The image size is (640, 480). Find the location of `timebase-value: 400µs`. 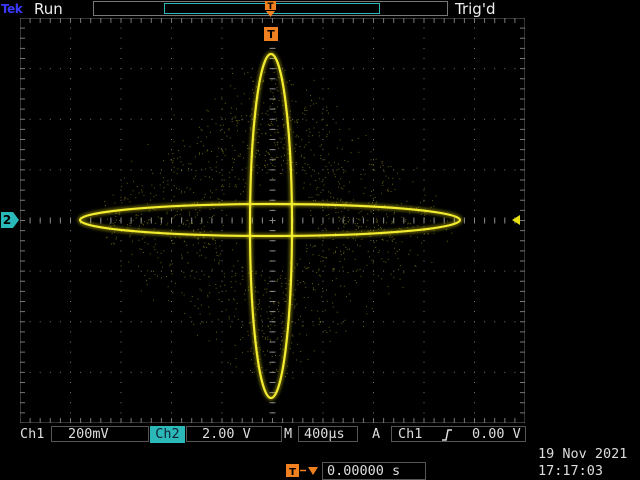

timebase-value: 400µs is located at coordinates (324, 434).